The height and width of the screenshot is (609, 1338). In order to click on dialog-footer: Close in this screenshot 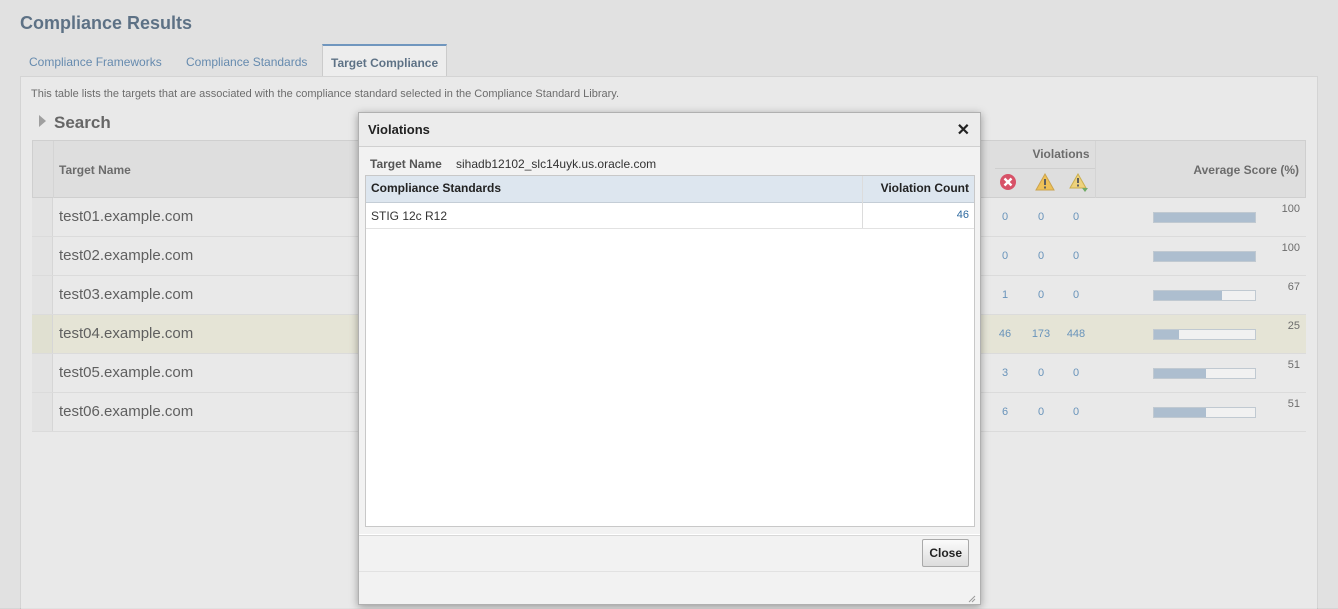, I will do `click(669, 569)`.